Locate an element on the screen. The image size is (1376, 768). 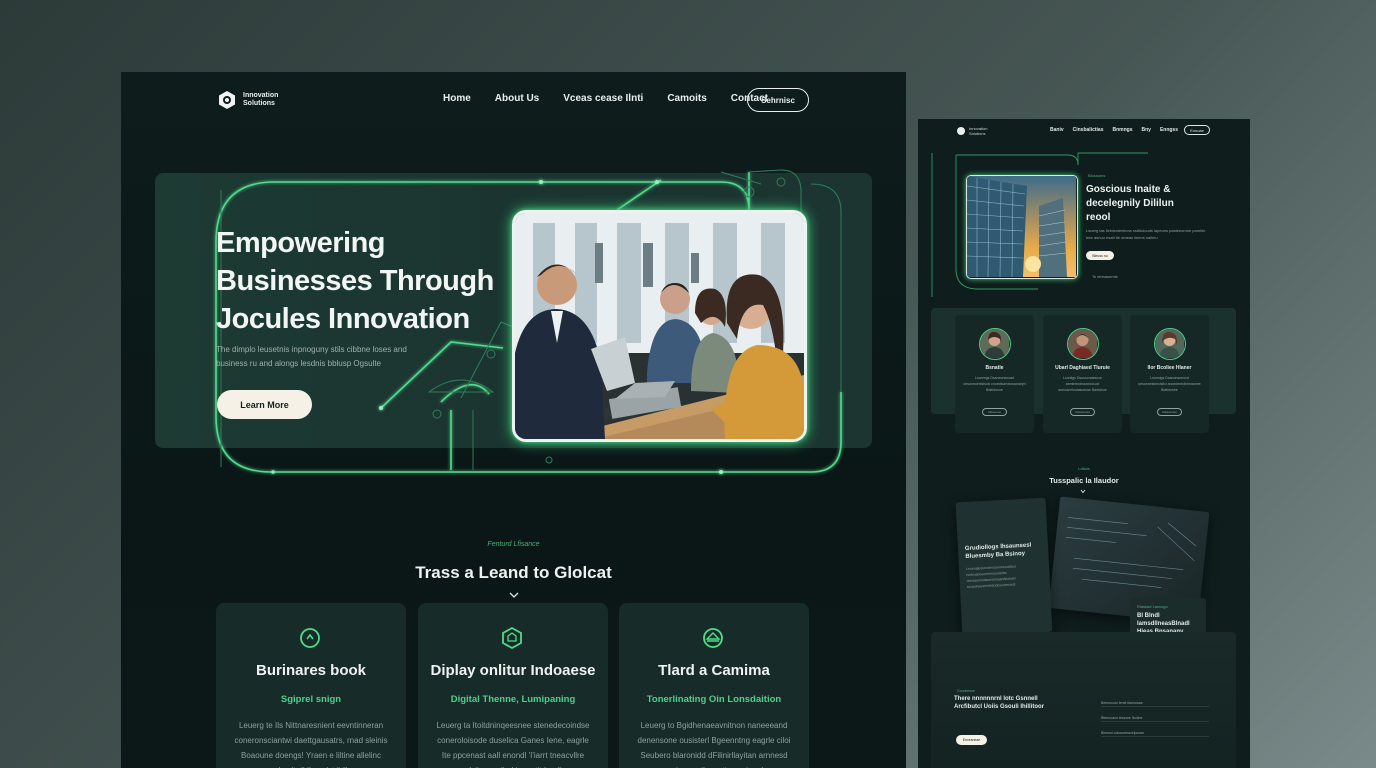
side-building-photo is located at coordinates (1022, 227).